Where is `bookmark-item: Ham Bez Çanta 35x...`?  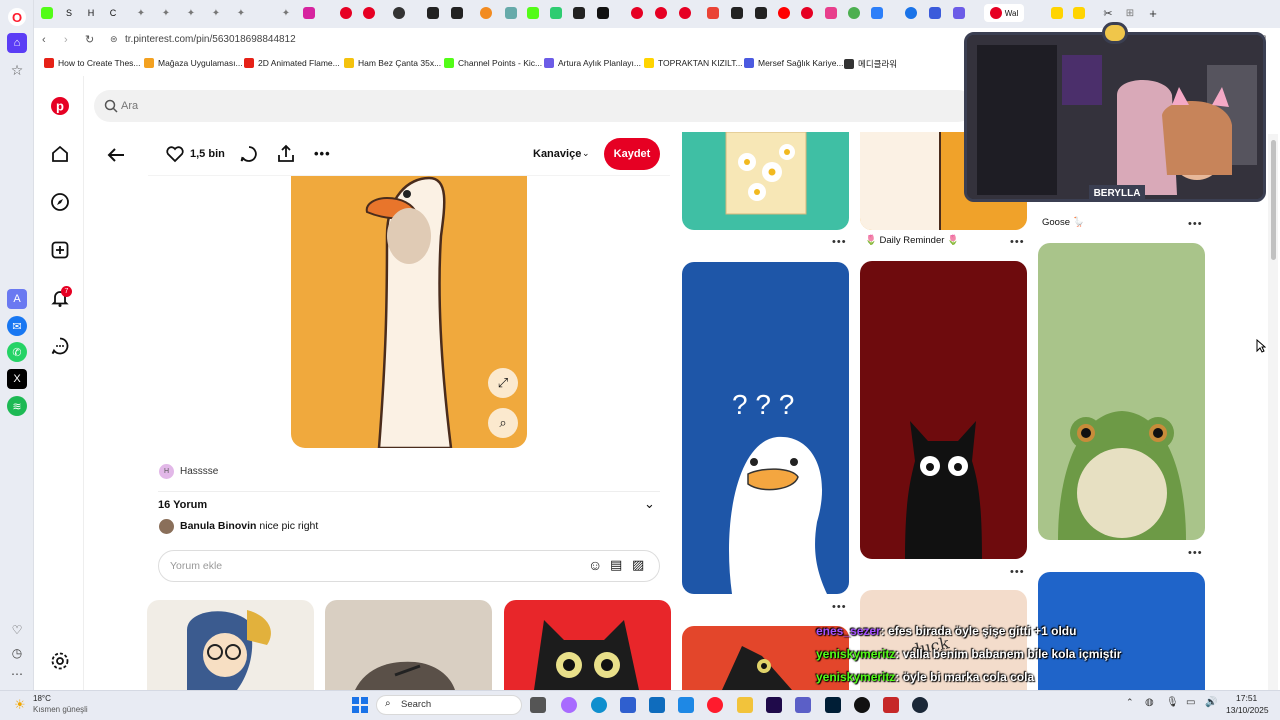 bookmark-item: Ham Bez Çanta 35x... is located at coordinates (392, 63).